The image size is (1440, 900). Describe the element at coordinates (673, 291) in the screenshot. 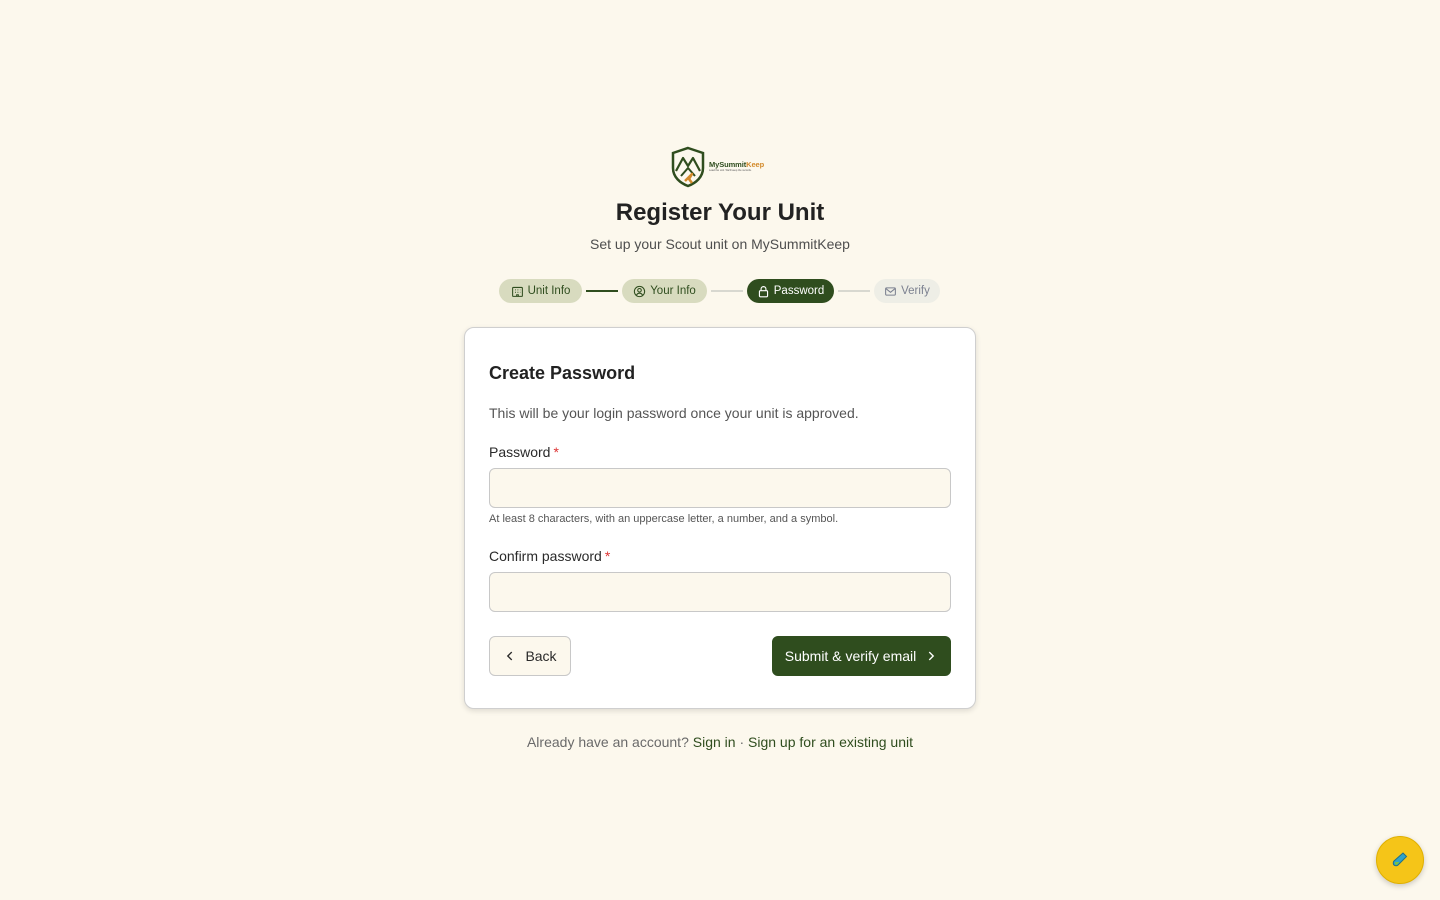

I see `step-label: Your Info` at that location.